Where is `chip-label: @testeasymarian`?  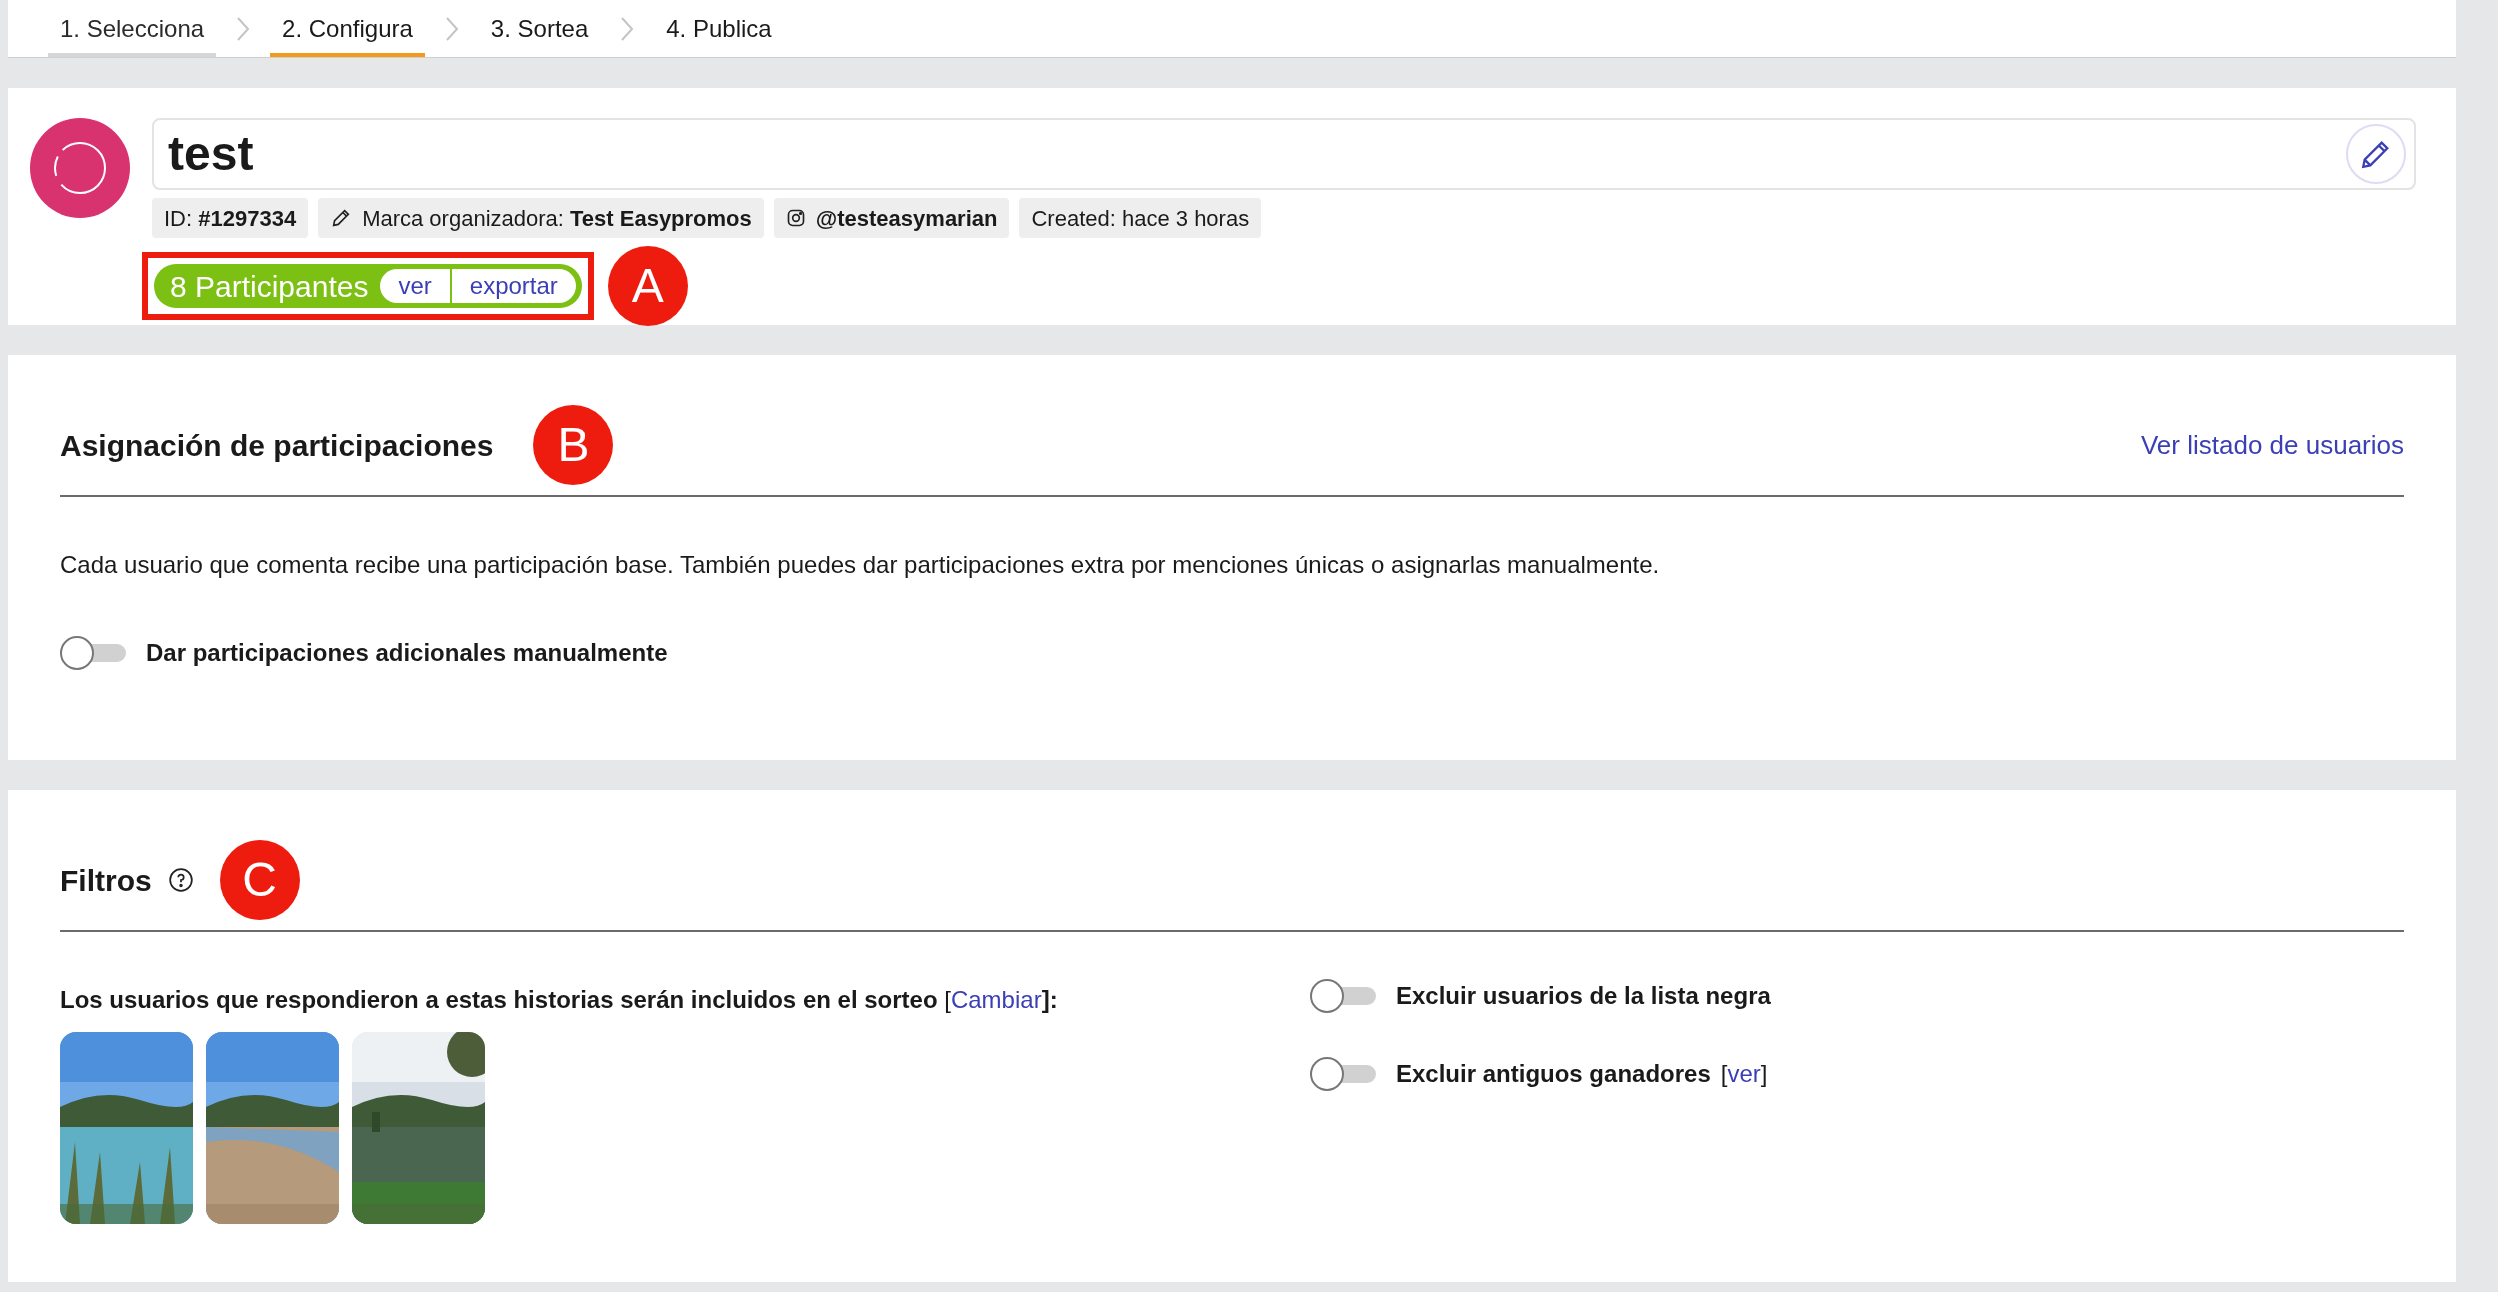 chip-label: @testeasymarian is located at coordinates (906, 218).